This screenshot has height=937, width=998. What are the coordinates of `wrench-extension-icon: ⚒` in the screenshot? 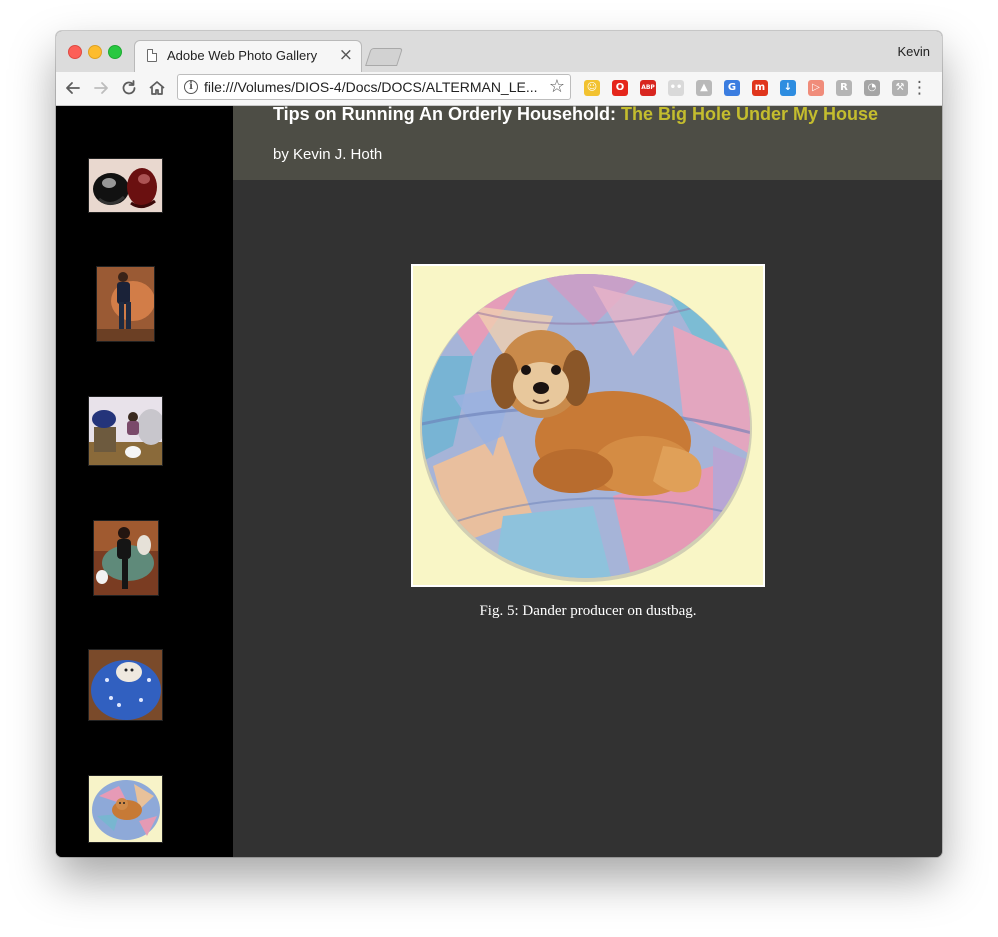 It's located at (900, 88).